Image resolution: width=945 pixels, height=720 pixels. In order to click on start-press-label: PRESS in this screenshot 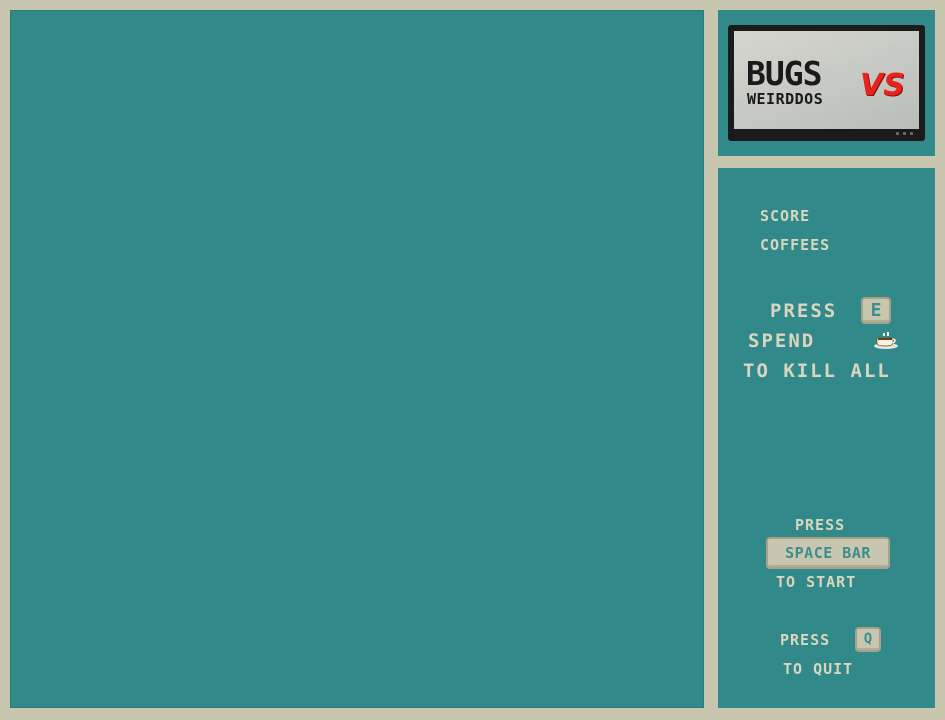, I will do `click(820, 525)`.